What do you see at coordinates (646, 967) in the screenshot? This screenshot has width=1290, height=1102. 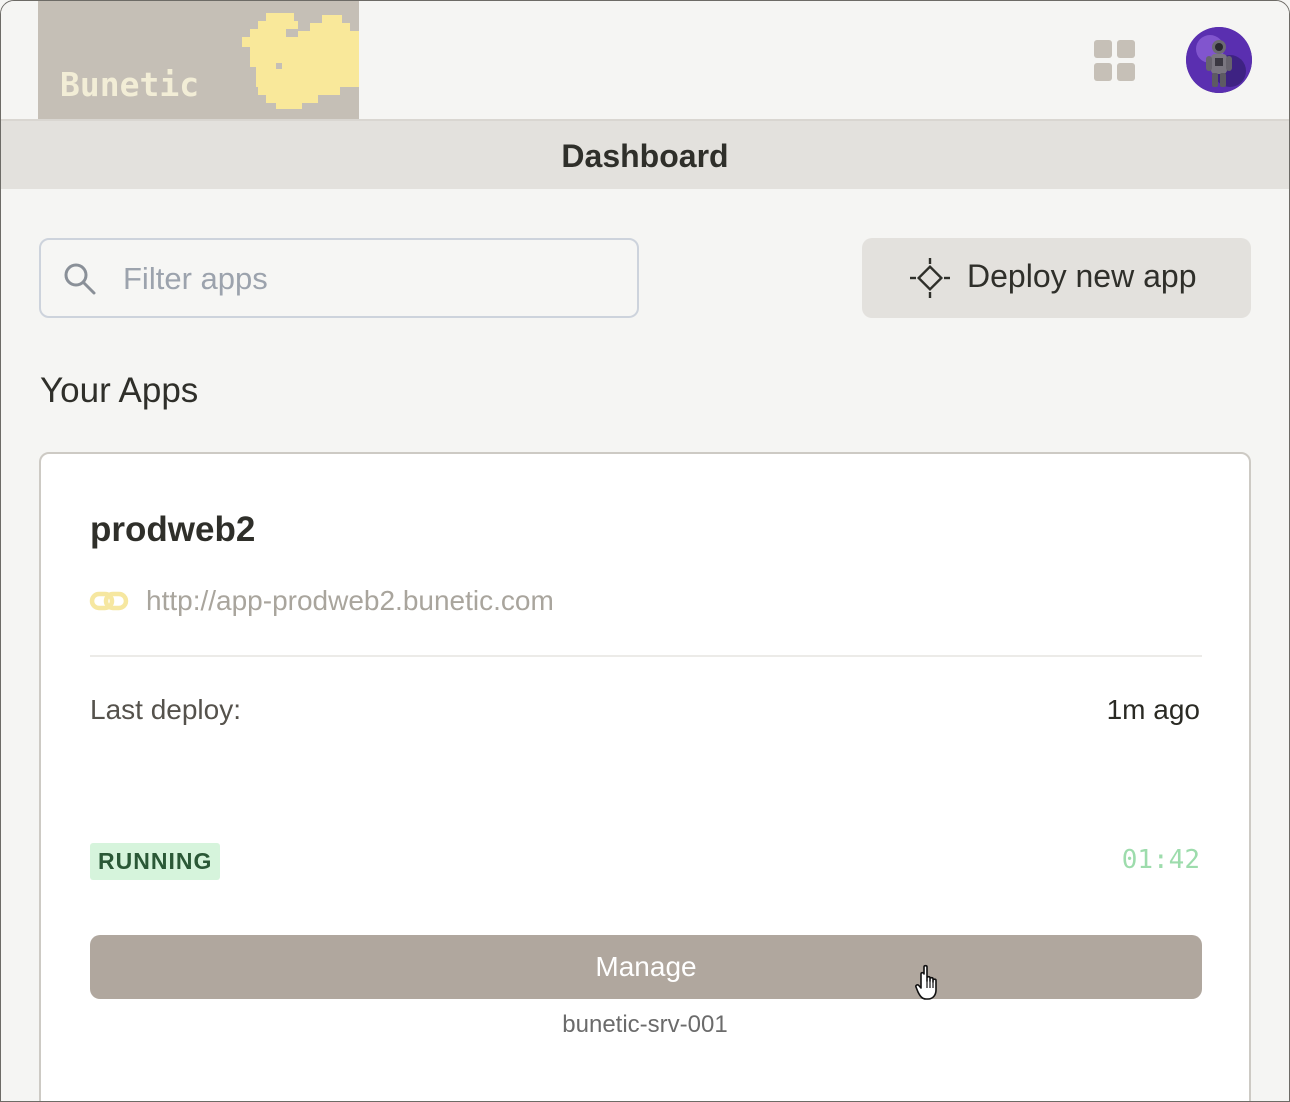 I see `manage-button: Manage` at bounding box center [646, 967].